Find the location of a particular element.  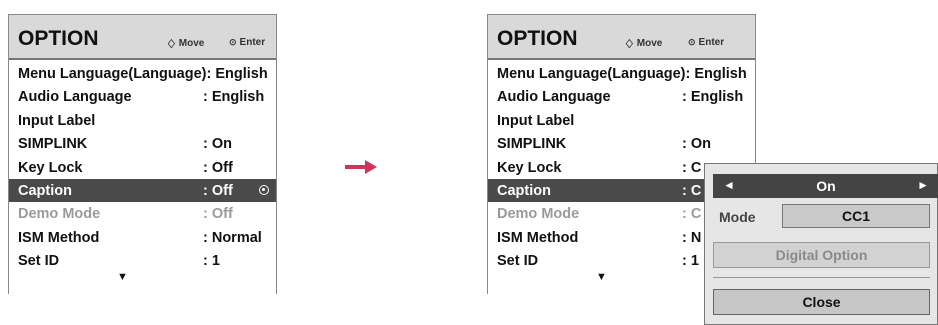

mode-select: CC1 is located at coordinates (856, 216).